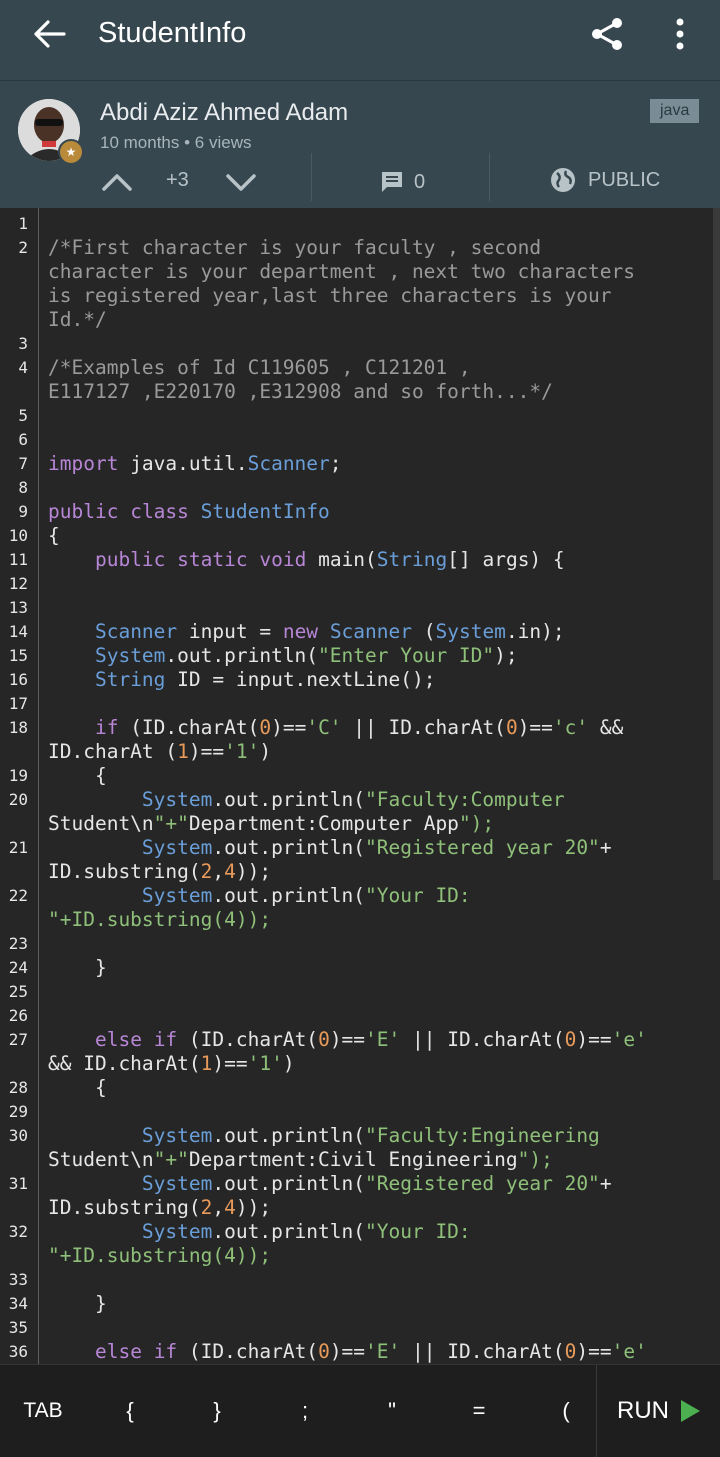 This screenshot has width=720, height=1457. What do you see at coordinates (177, 180) in the screenshot?
I see `vote-count: +3` at bounding box center [177, 180].